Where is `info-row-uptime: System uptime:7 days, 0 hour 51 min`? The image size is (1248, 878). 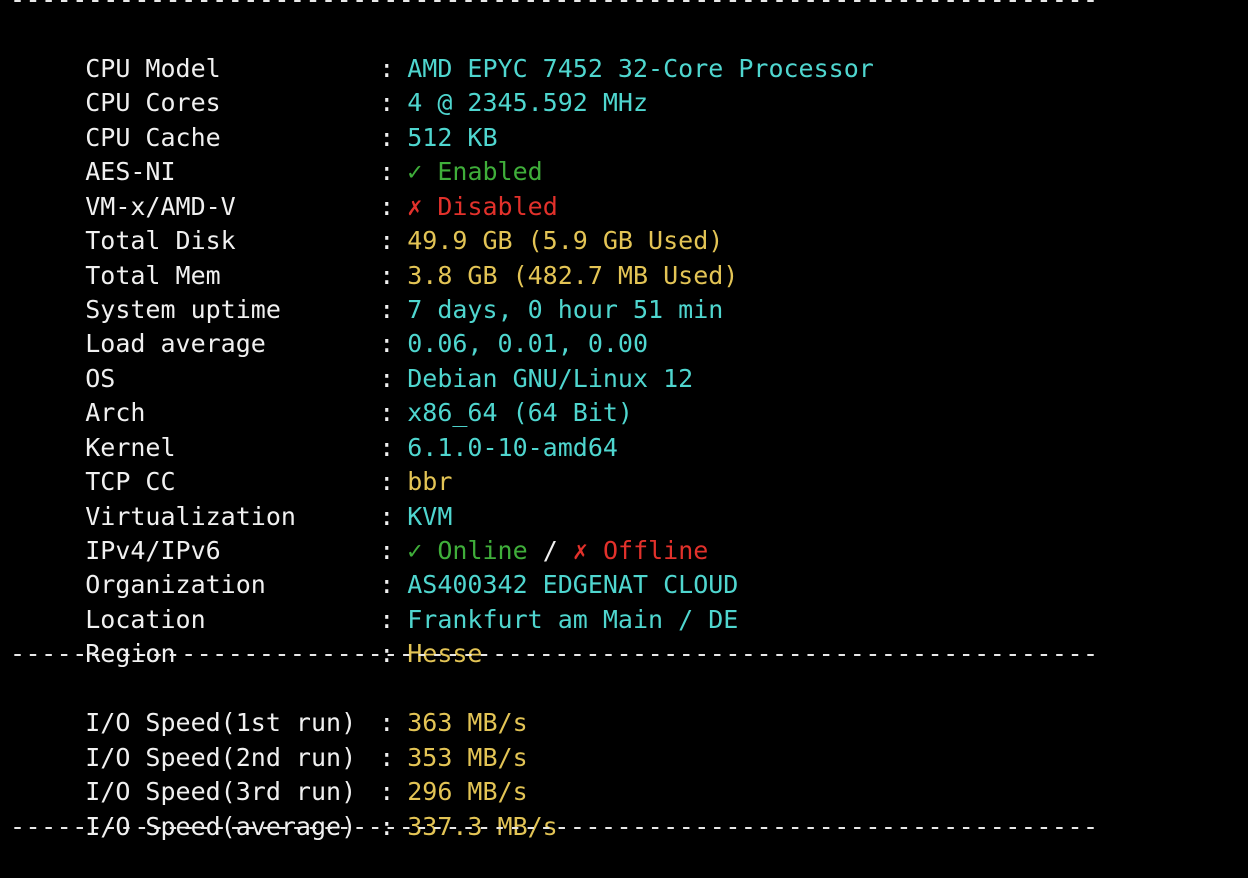
info-row-uptime: System uptime:7 days, 0 hour 51 min is located at coordinates (624, 291).